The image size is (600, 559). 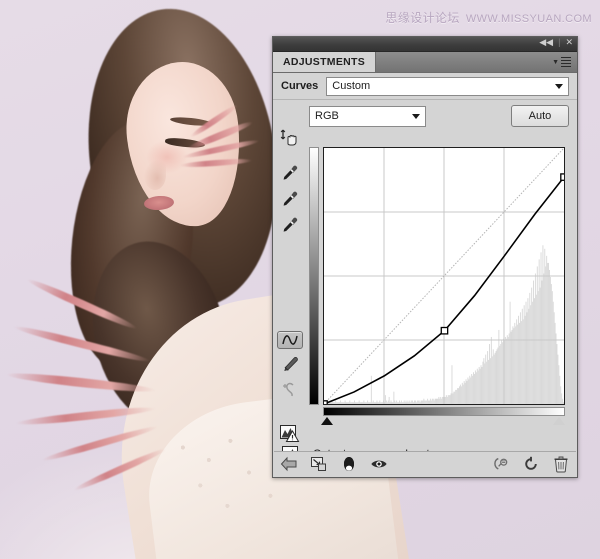 I want to click on channel-select: RGB, so click(x=367, y=116).